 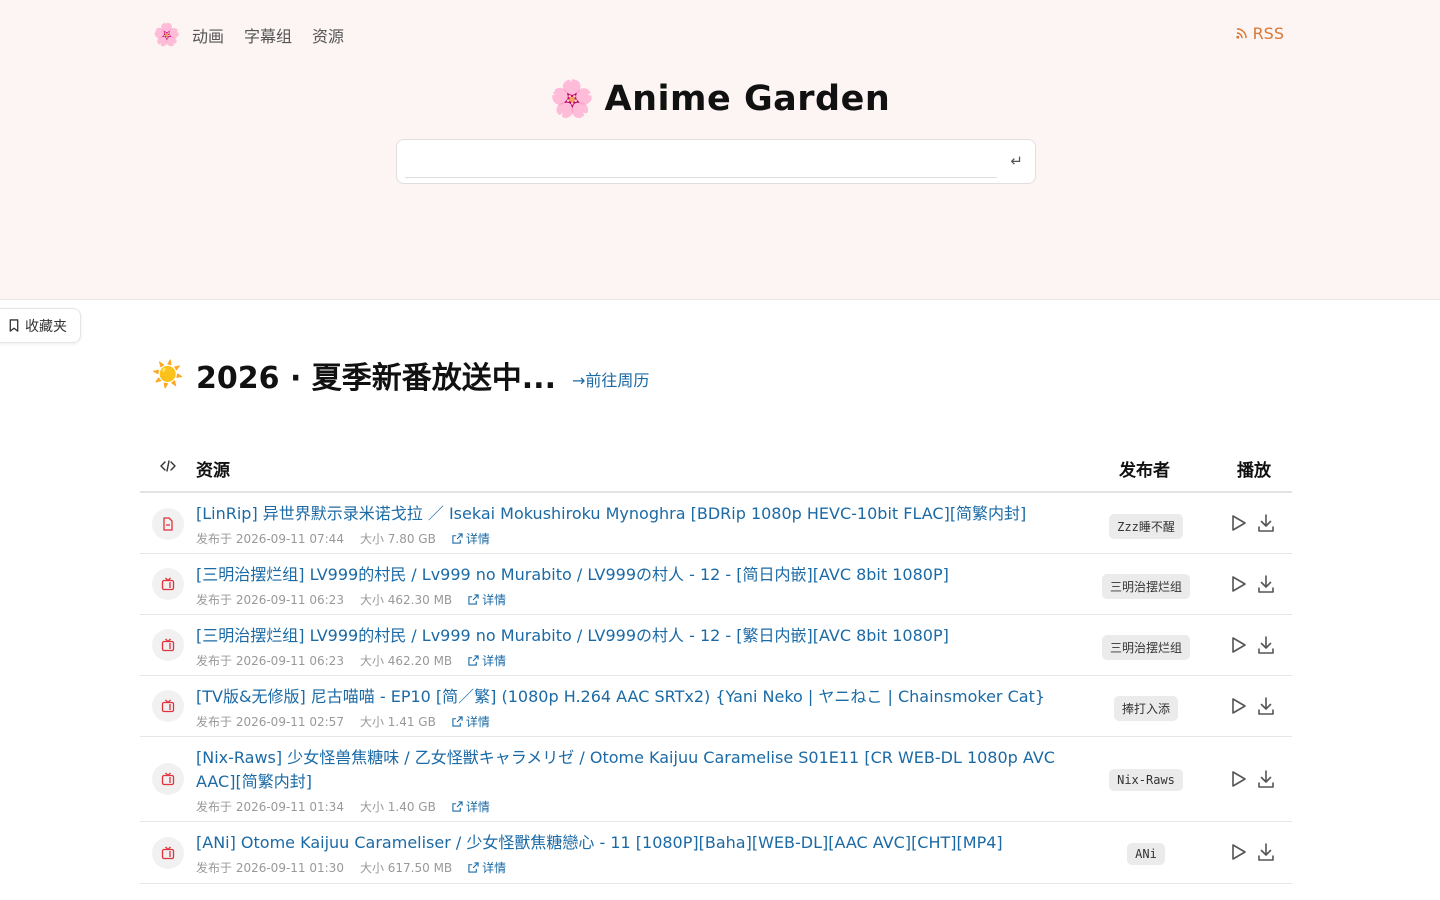 What do you see at coordinates (167, 35) in the screenshot?
I see `logo-small-icon: 🌸` at bounding box center [167, 35].